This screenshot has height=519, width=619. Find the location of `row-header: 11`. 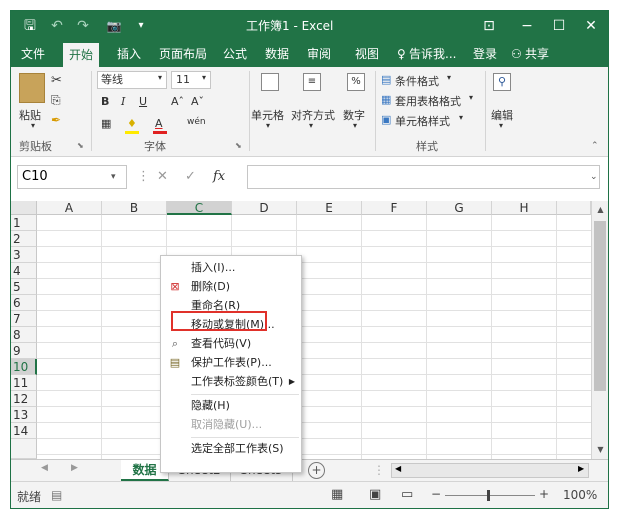

row-header: 11 is located at coordinates (24, 383).